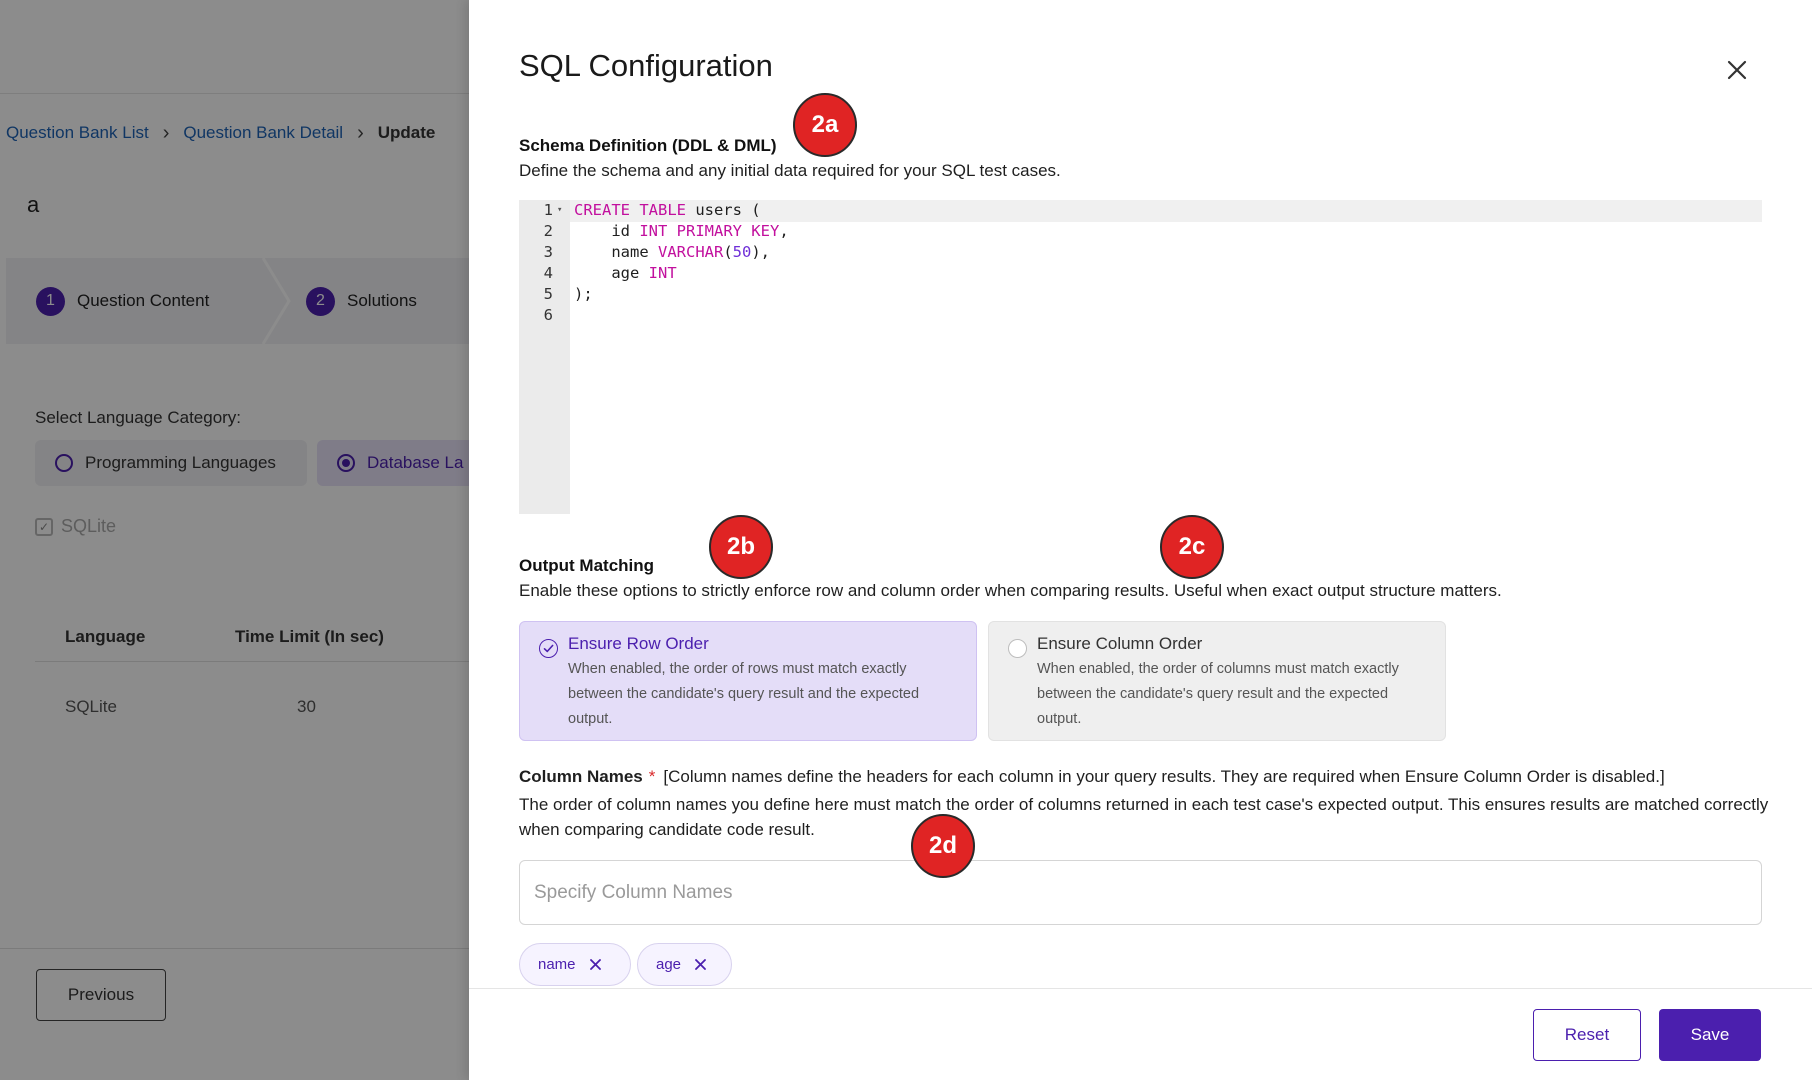 This screenshot has height=1080, width=1812. What do you see at coordinates (1192, 547) in the screenshot?
I see `annotation-marker-2c: 2c` at bounding box center [1192, 547].